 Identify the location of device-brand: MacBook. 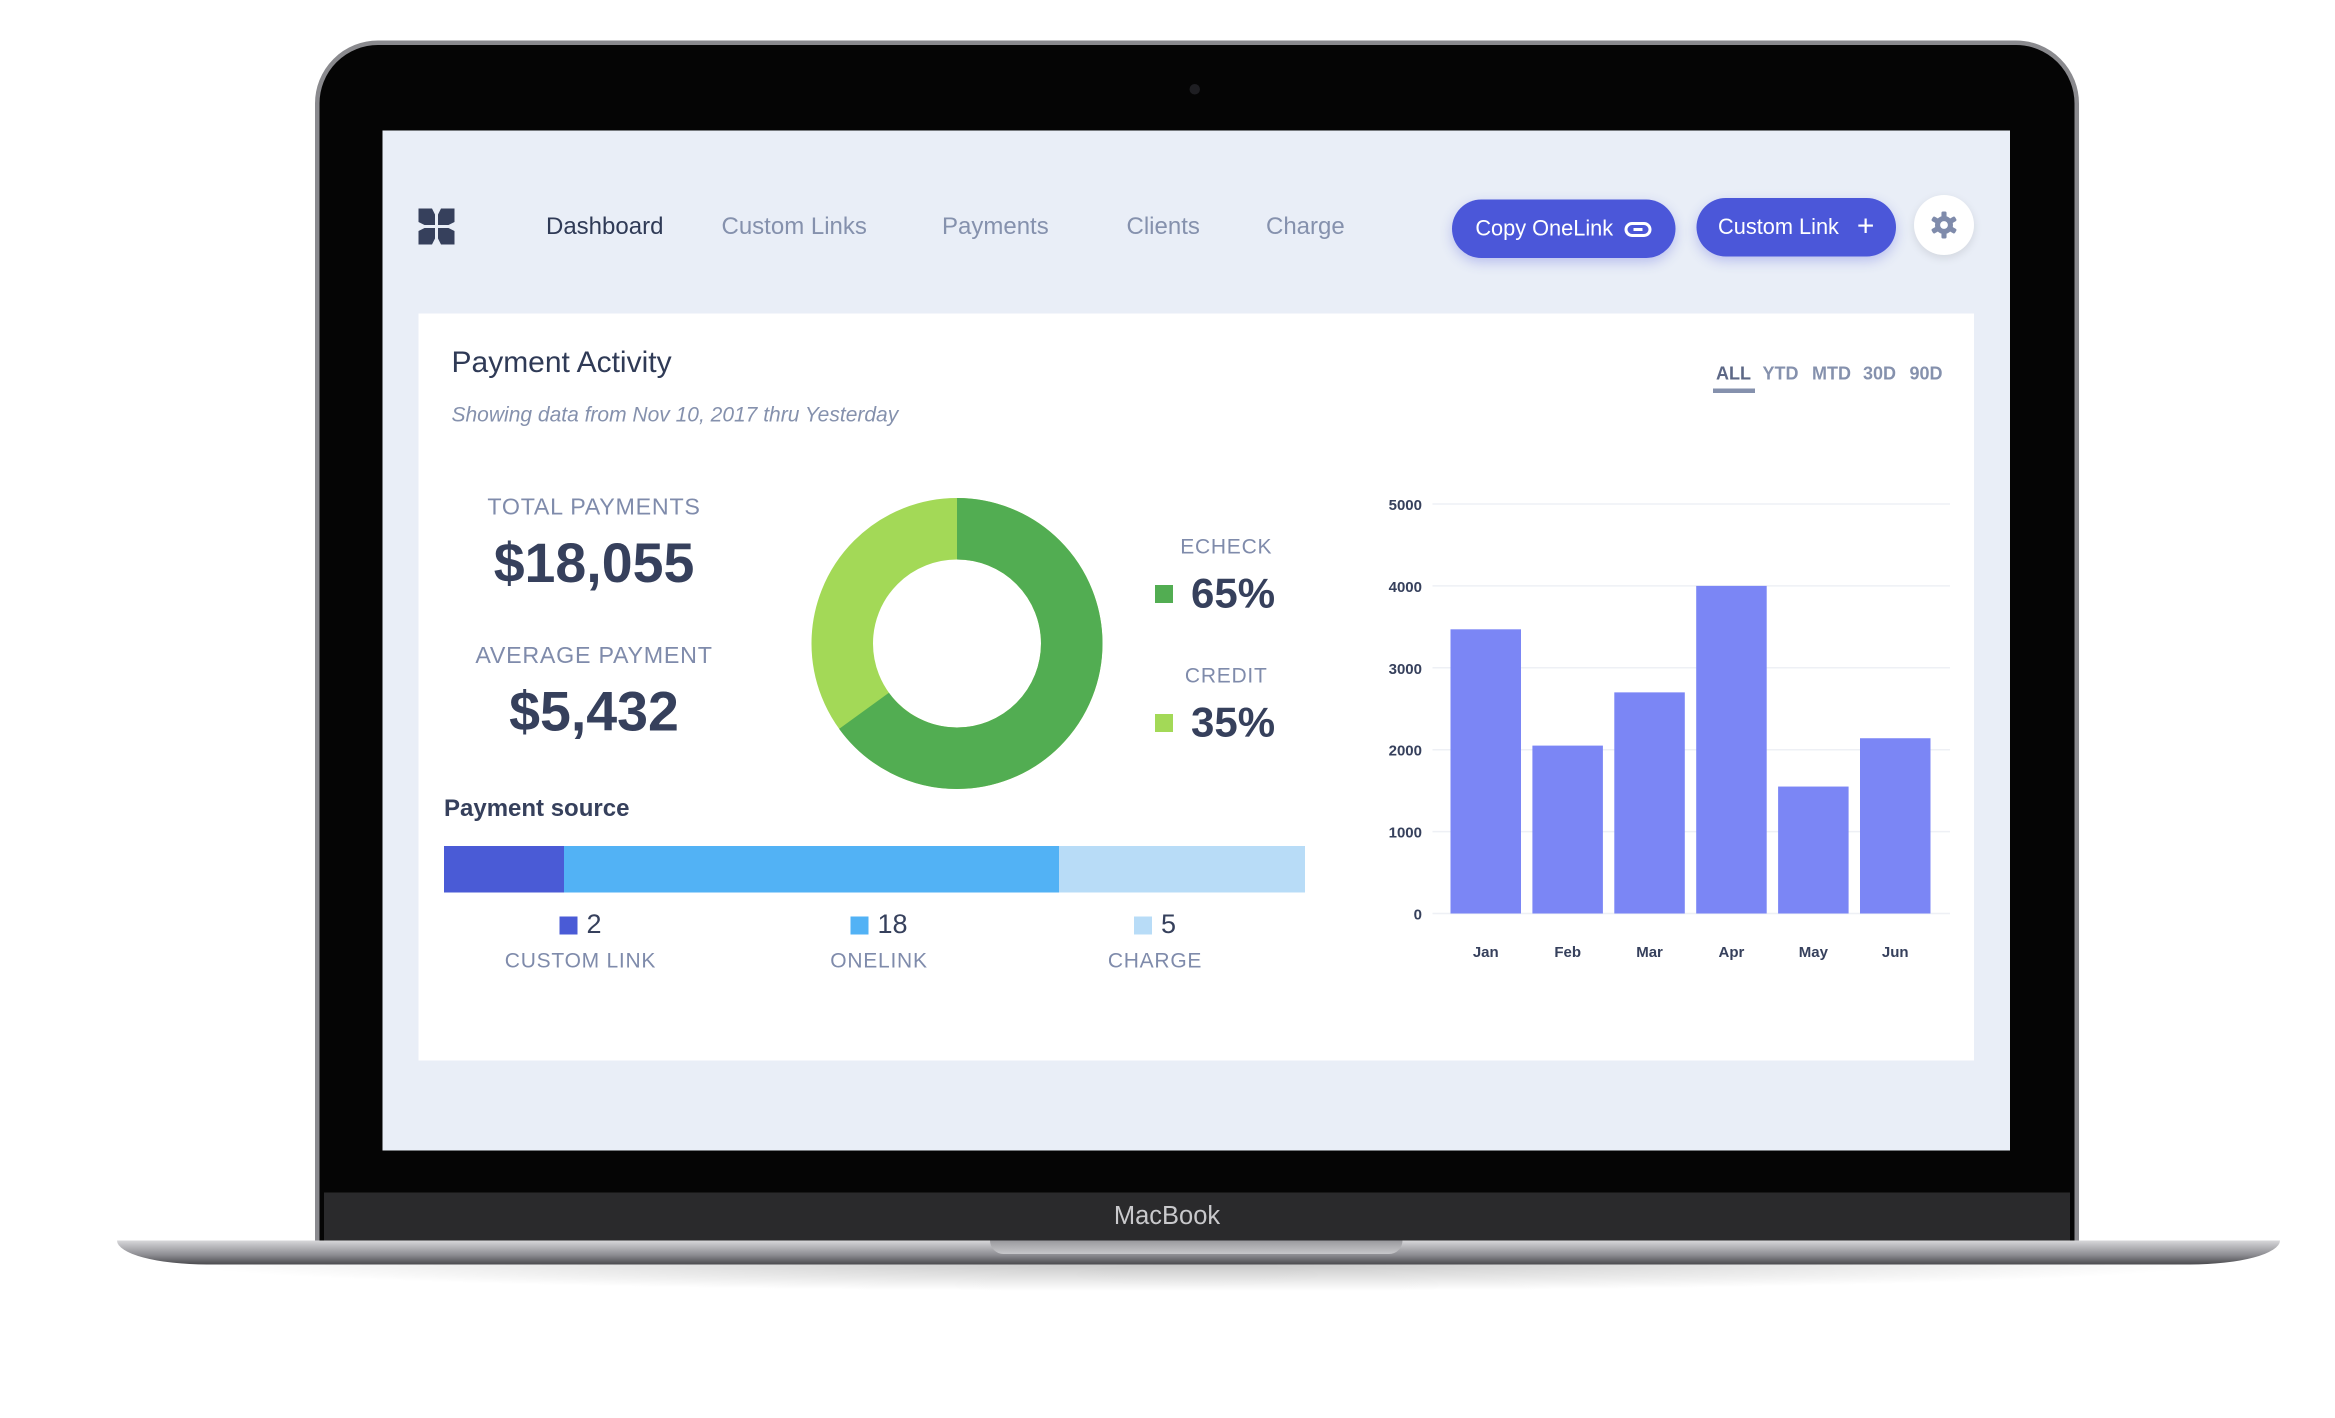
(1167, 1216).